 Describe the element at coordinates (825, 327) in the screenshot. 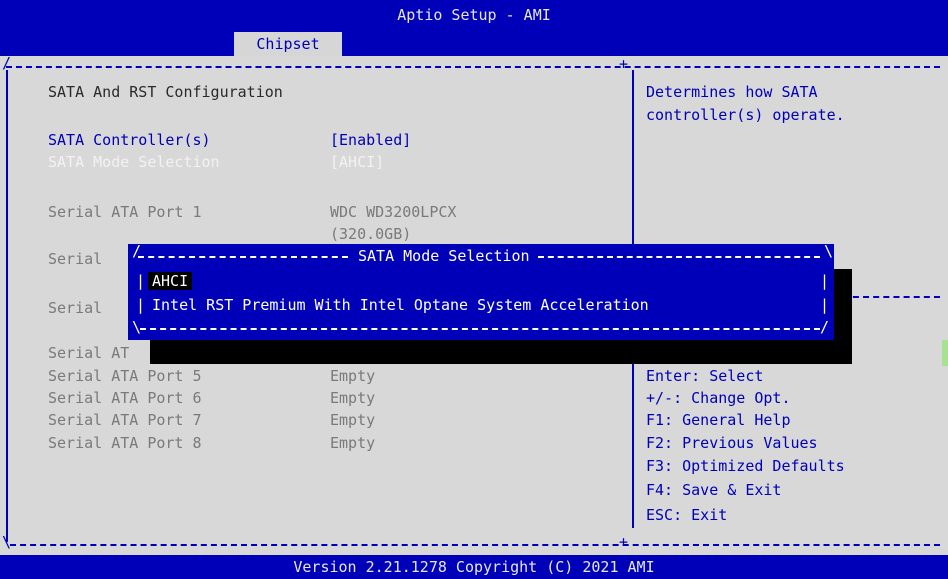

I see `popup-corner-br: /` at that location.